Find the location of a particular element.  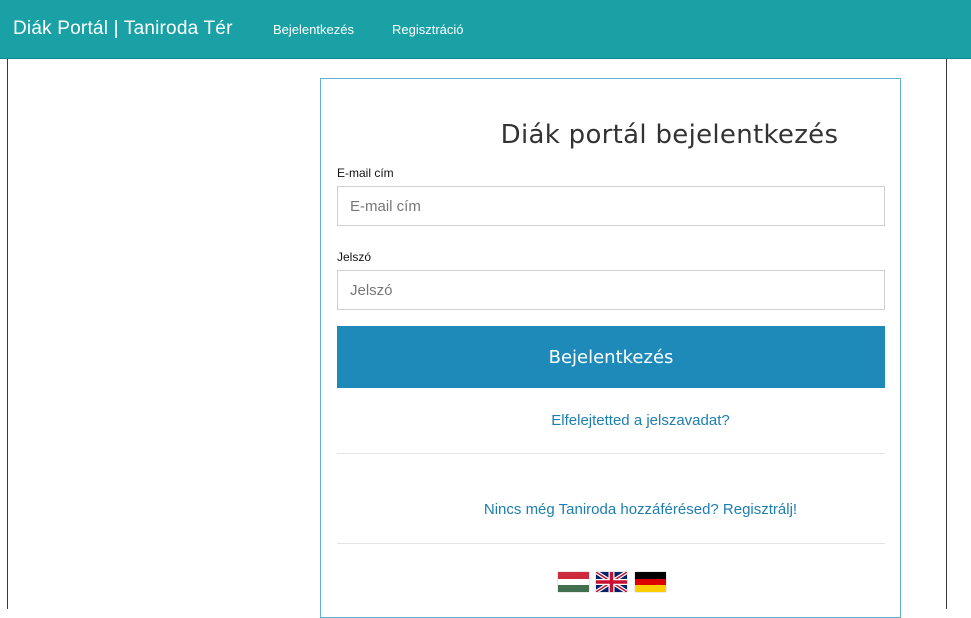

forgot-password-link: Elfelejtetted a jelszavadat? is located at coordinates (610, 420).